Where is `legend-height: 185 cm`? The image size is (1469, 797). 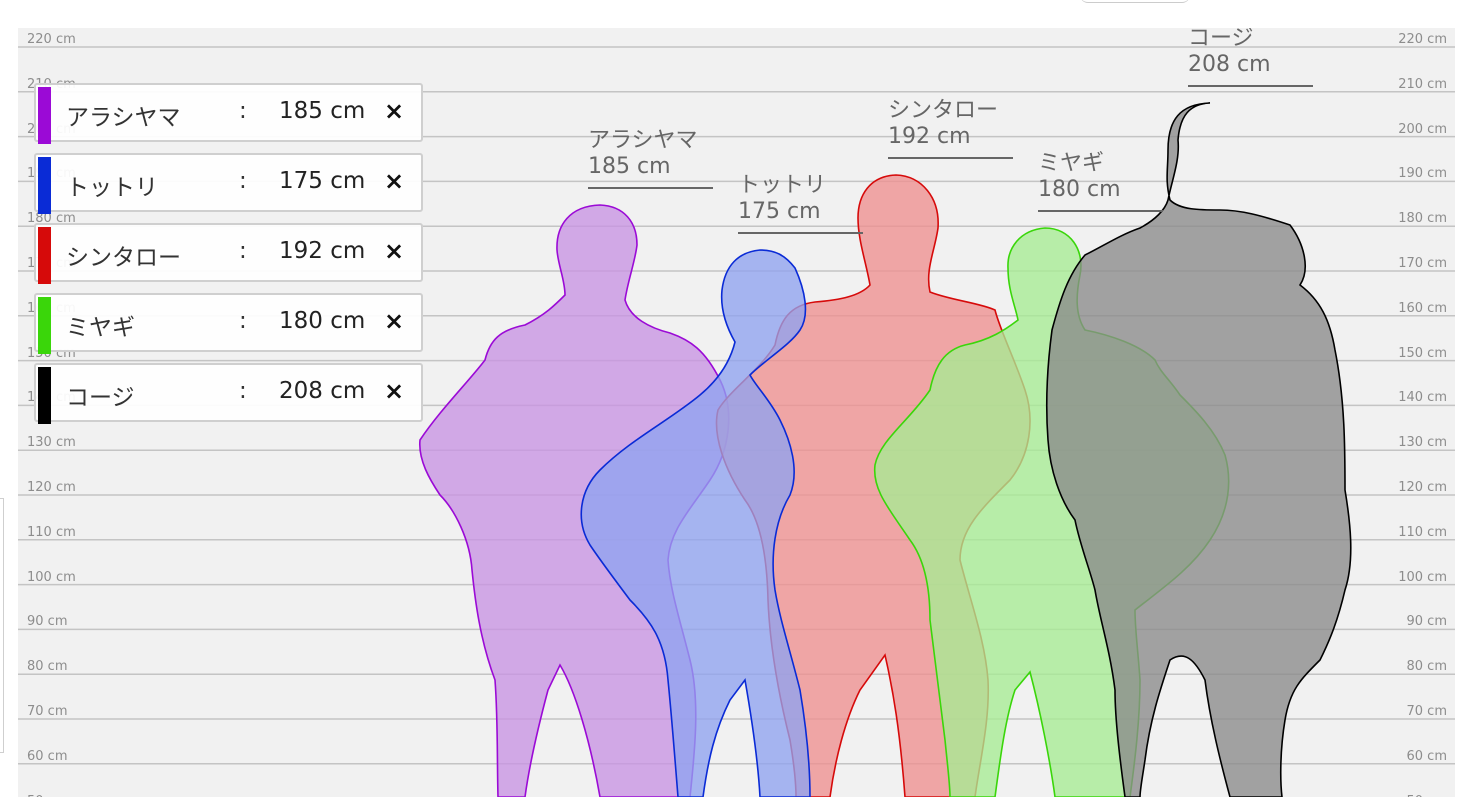
legend-height: 185 cm is located at coordinates (322, 111).